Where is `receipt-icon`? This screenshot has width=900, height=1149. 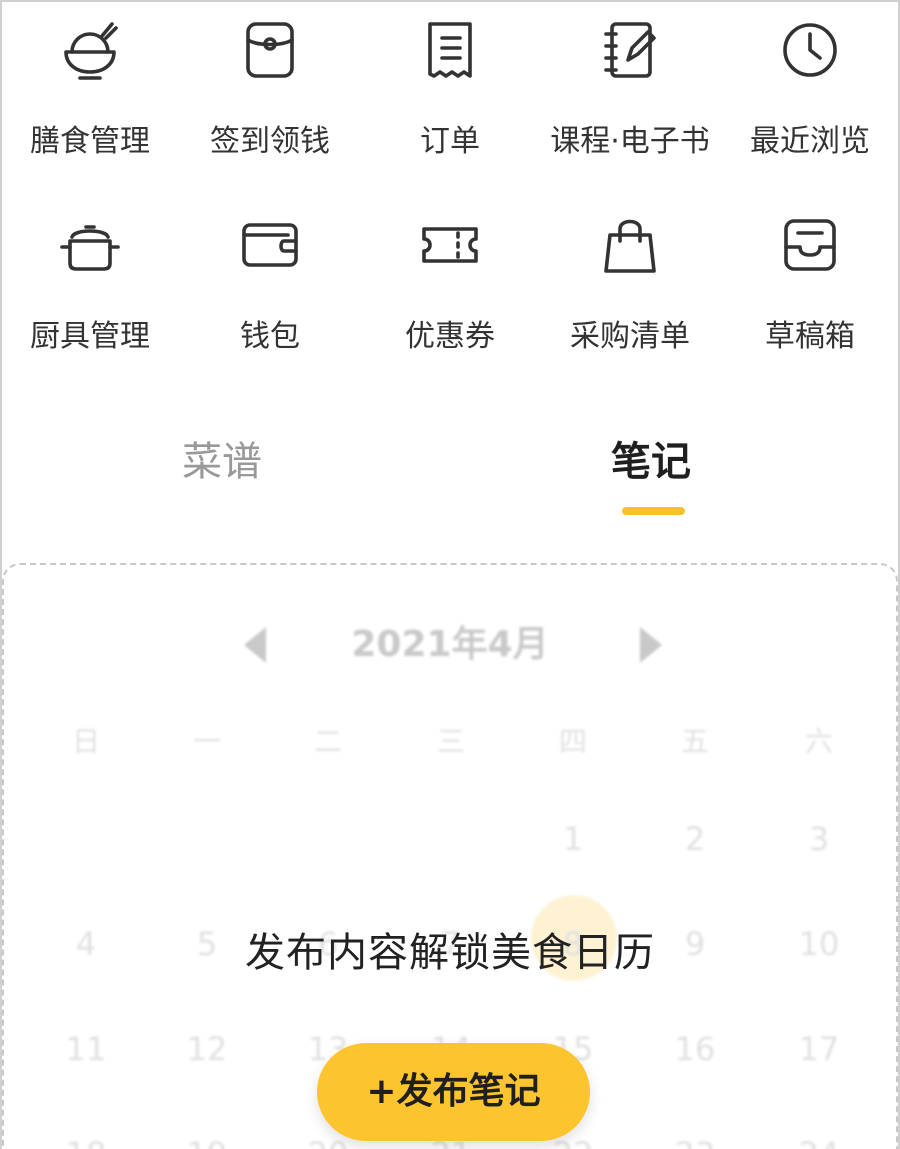
receipt-icon is located at coordinates (450, 50).